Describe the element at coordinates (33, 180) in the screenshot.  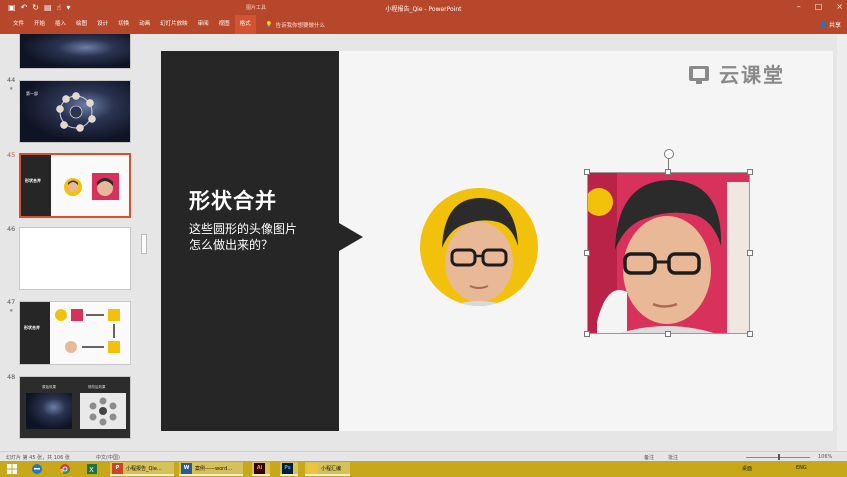
I see `thumbnail-title: 形状合并` at that location.